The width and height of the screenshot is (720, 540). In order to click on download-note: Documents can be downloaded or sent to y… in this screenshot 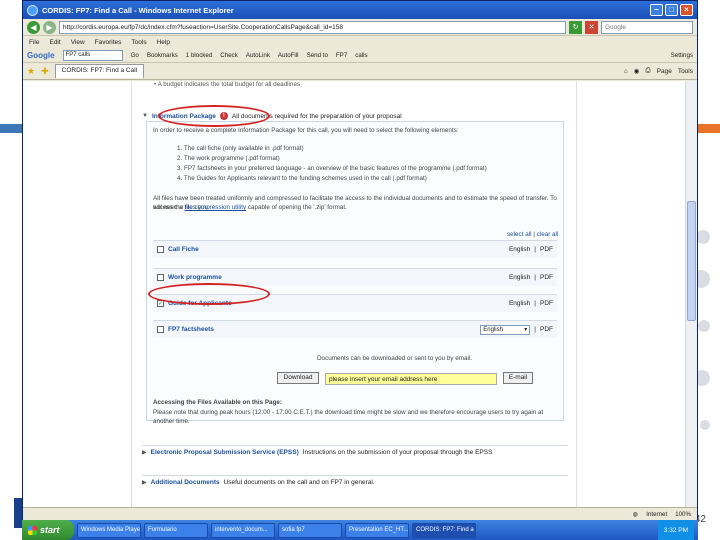, I will do `click(395, 358)`.